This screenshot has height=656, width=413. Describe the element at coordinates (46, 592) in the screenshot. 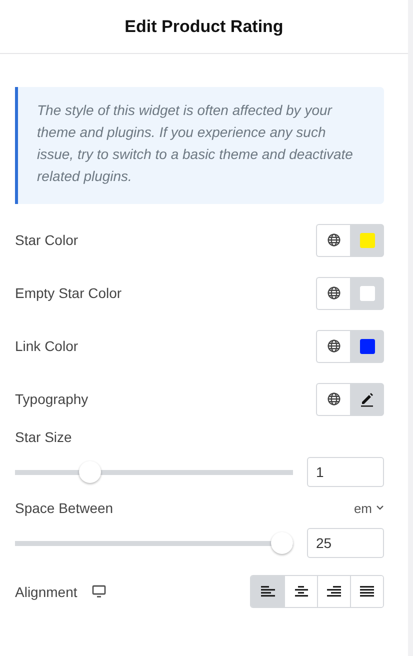

I see `alignment-label: Alignment` at that location.